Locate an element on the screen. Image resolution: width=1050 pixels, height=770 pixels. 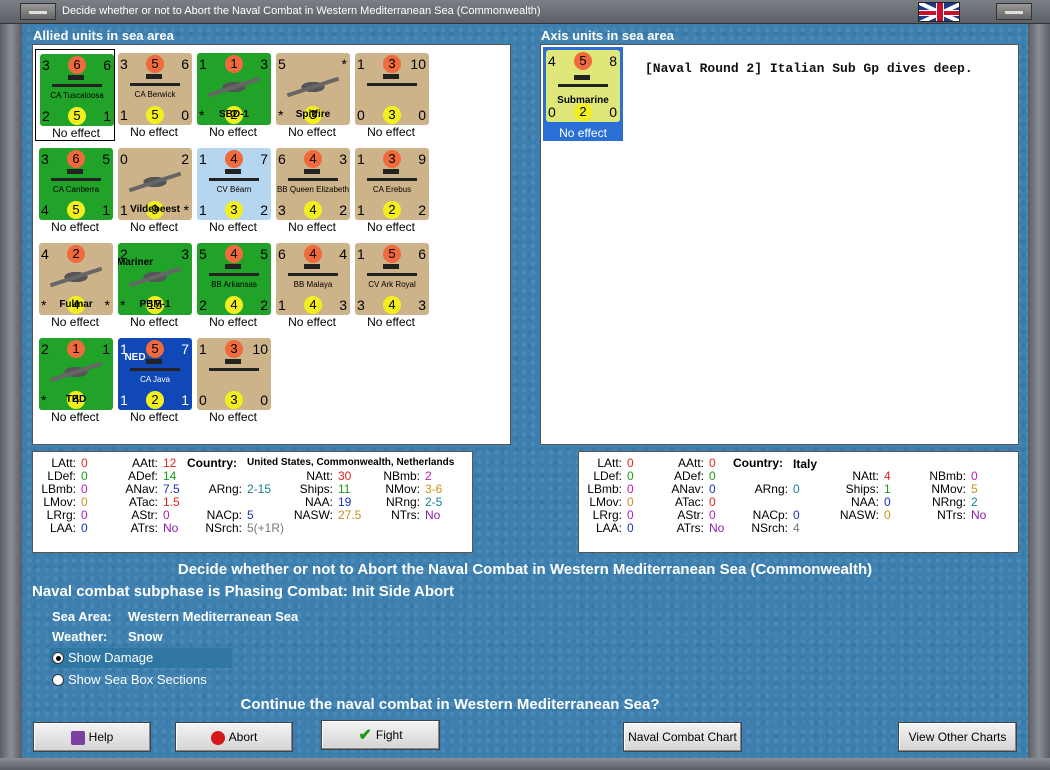
stat-value-astr: 0 is located at coordinates (712, 515).